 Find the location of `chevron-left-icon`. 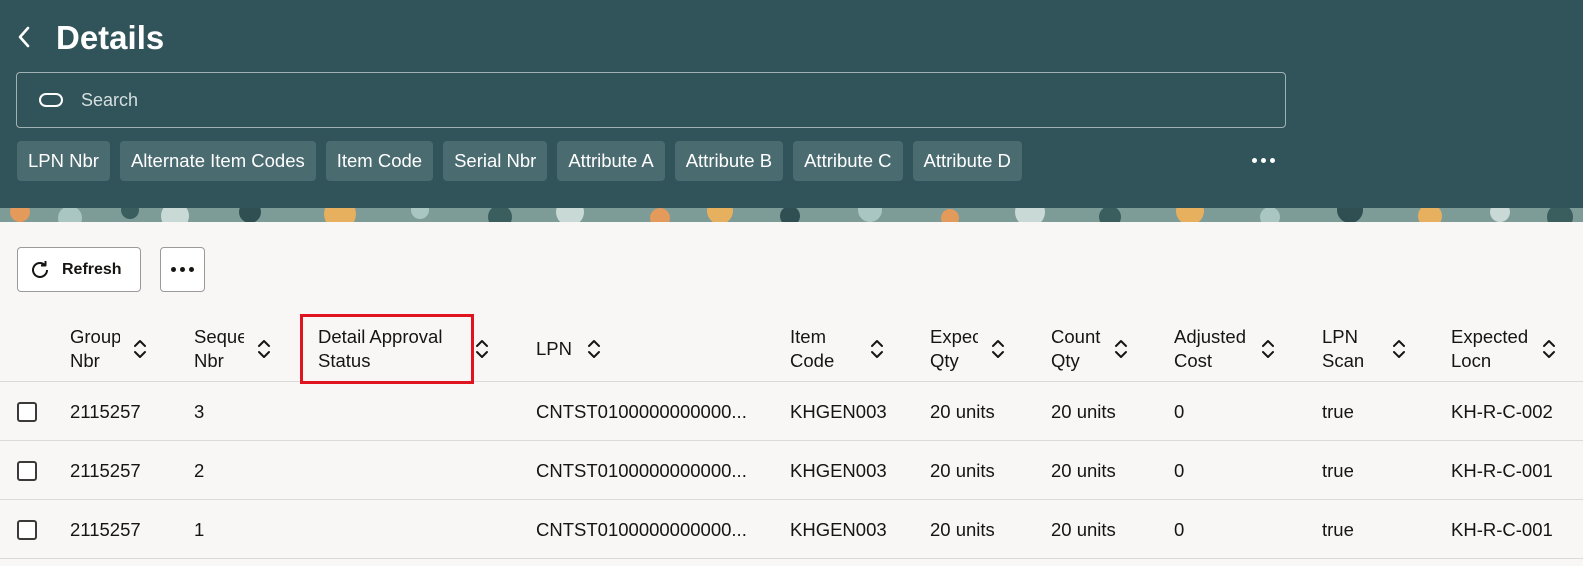

chevron-left-icon is located at coordinates (24, 37).